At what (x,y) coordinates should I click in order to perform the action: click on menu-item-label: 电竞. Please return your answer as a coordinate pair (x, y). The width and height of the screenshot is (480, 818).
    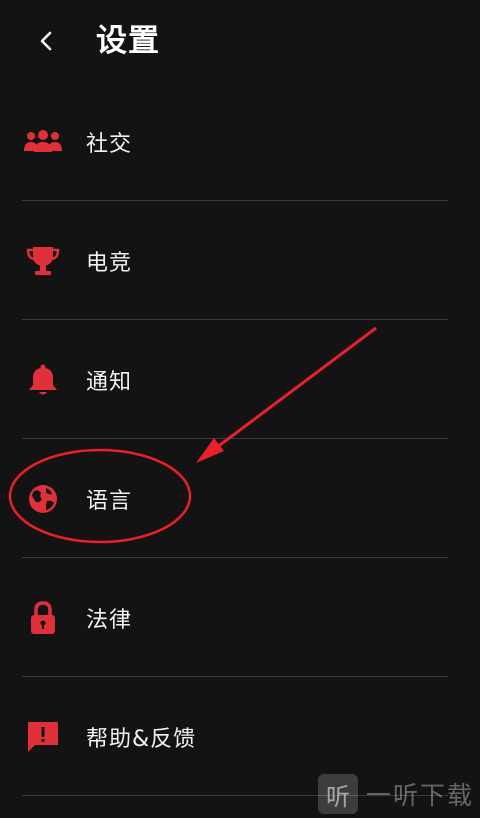
    Looking at the image, I should click on (109, 263).